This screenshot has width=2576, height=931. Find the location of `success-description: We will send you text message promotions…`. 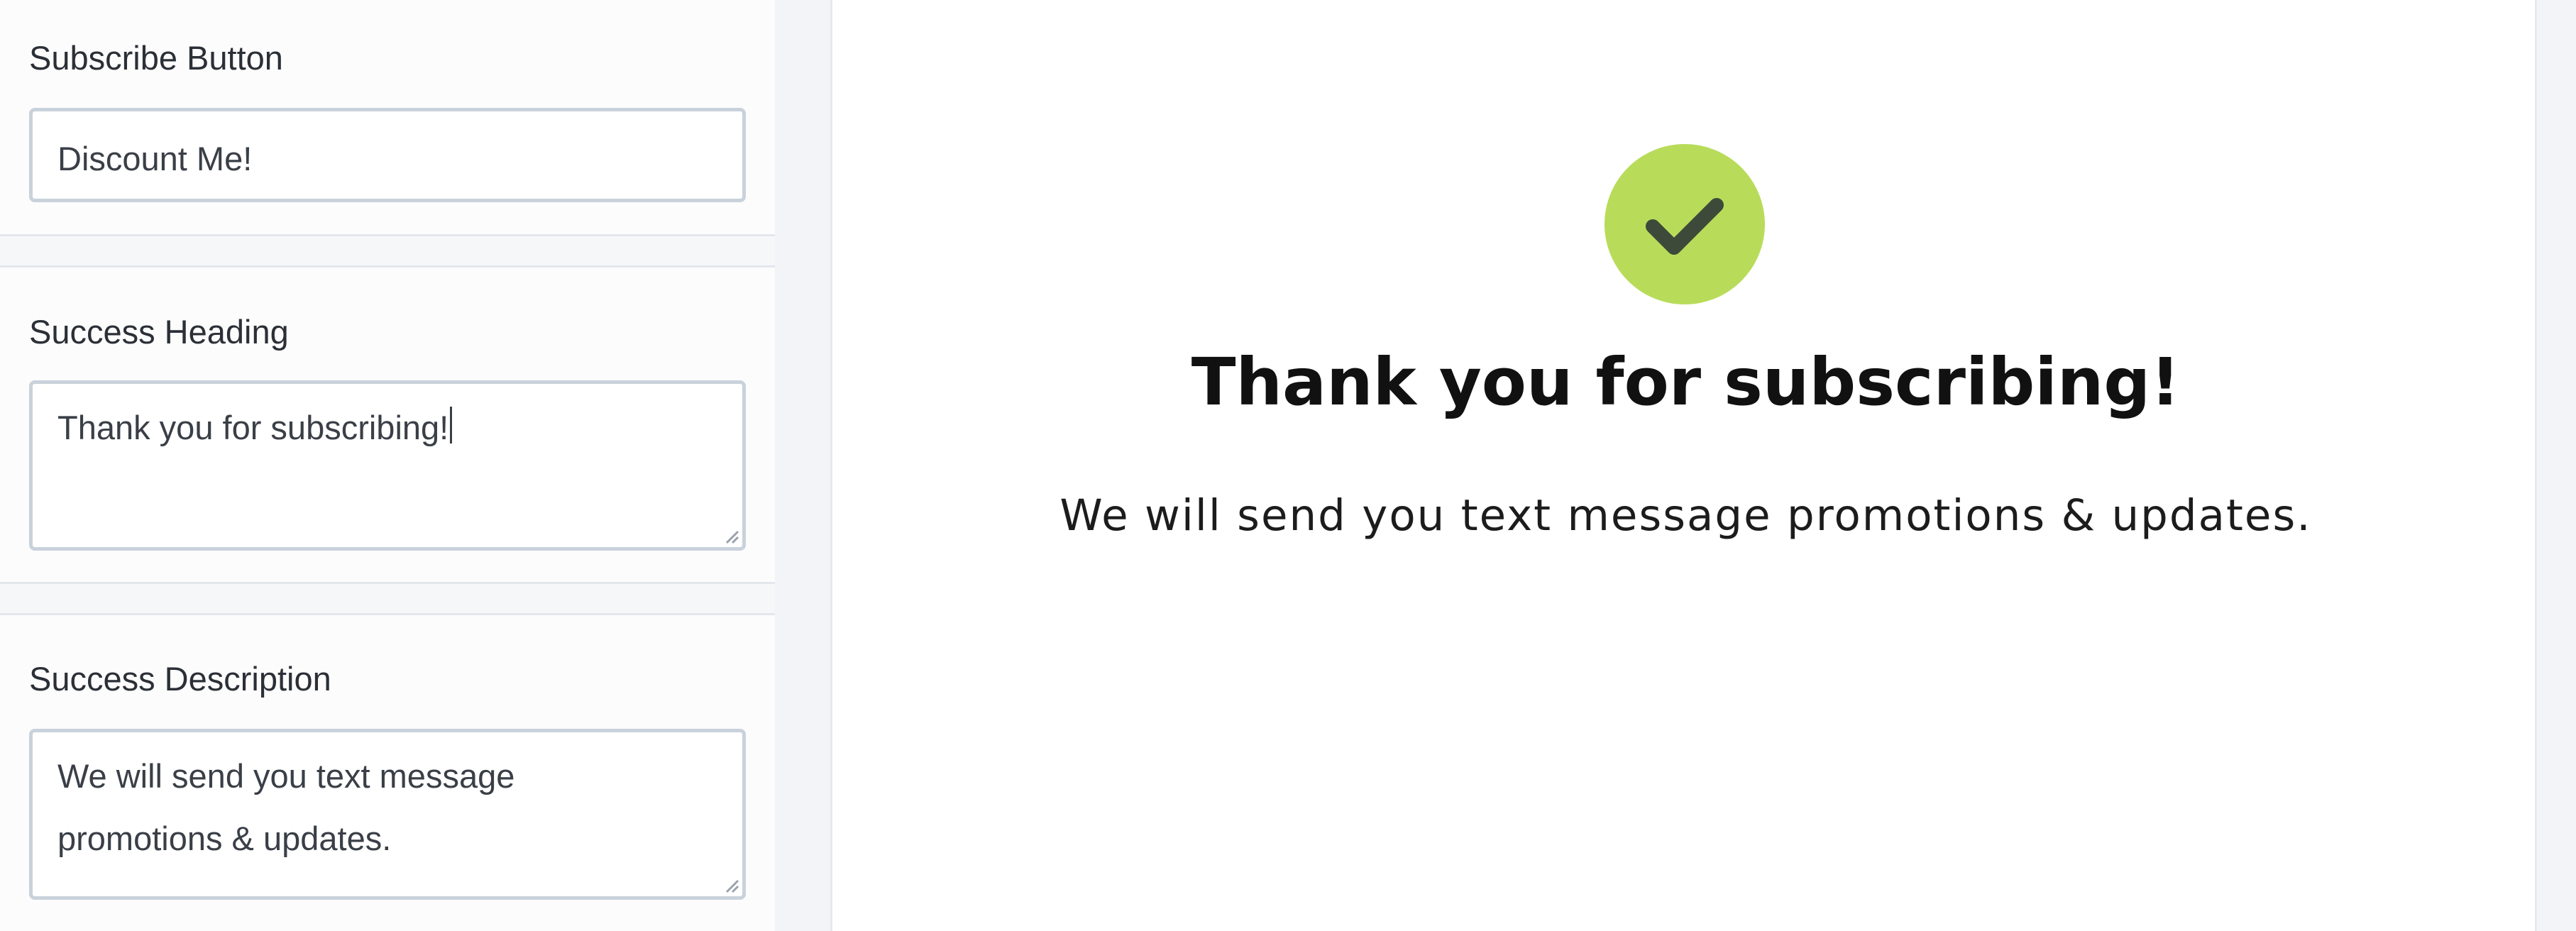

success-description: We will send you text message promotions… is located at coordinates (1685, 515).